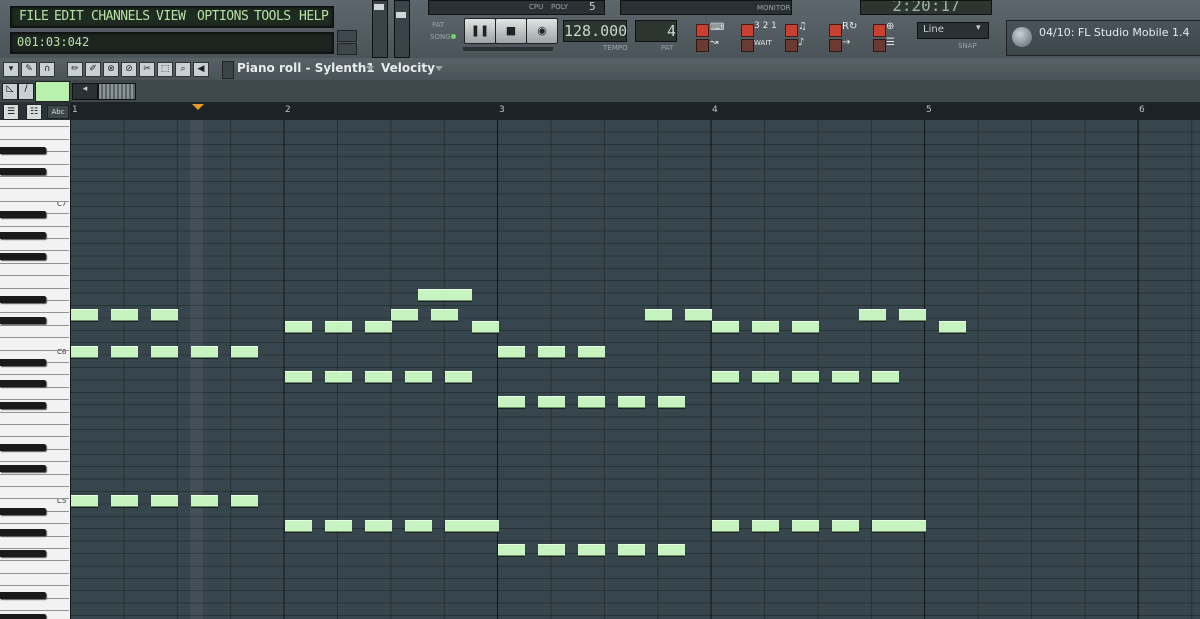 This screenshot has height=619, width=1200. What do you see at coordinates (879, 45) in the screenshot?
I see `overdub-toggle` at bounding box center [879, 45].